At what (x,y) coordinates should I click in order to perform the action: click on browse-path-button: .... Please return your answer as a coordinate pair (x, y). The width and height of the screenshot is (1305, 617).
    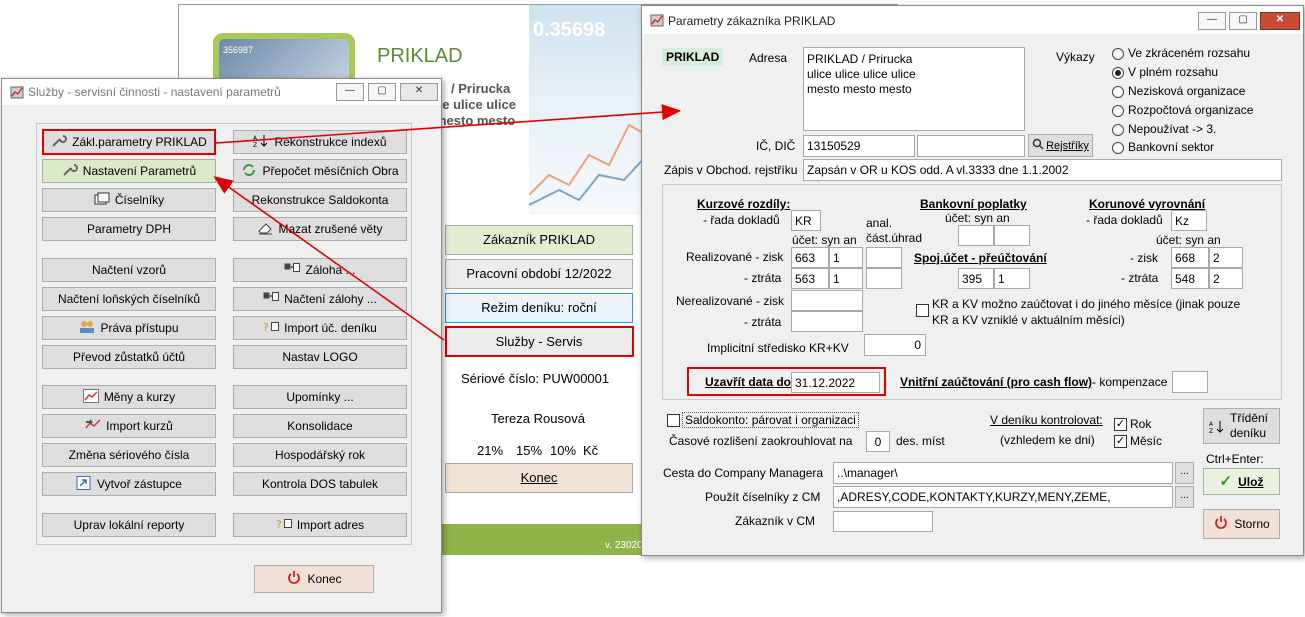
    Looking at the image, I should click on (1184, 473).